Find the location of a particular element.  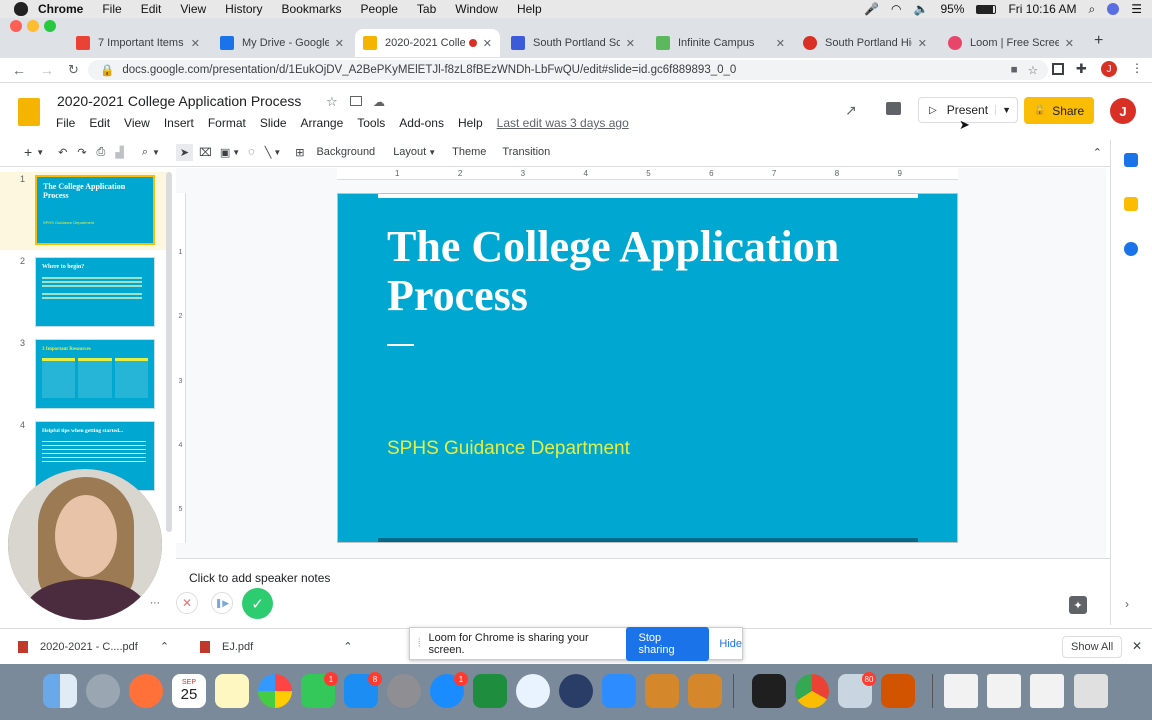

battery-icon is located at coordinates (986, 9).